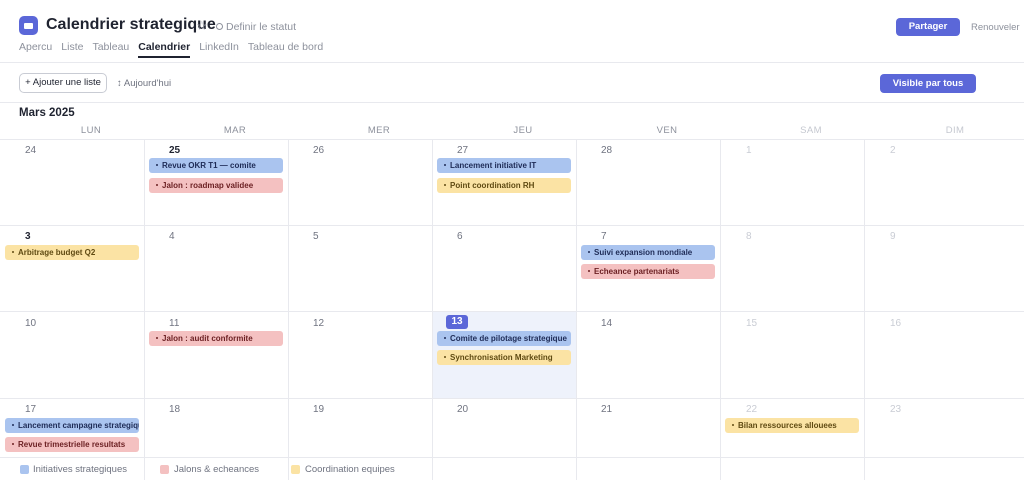 Image resolution: width=1024 pixels, height=480 pixels. What do you see at coordinates (144, 83) in the screenshot?
I see `today-button: ↕ Aujourd'hui` at bounding box center [144, 83].